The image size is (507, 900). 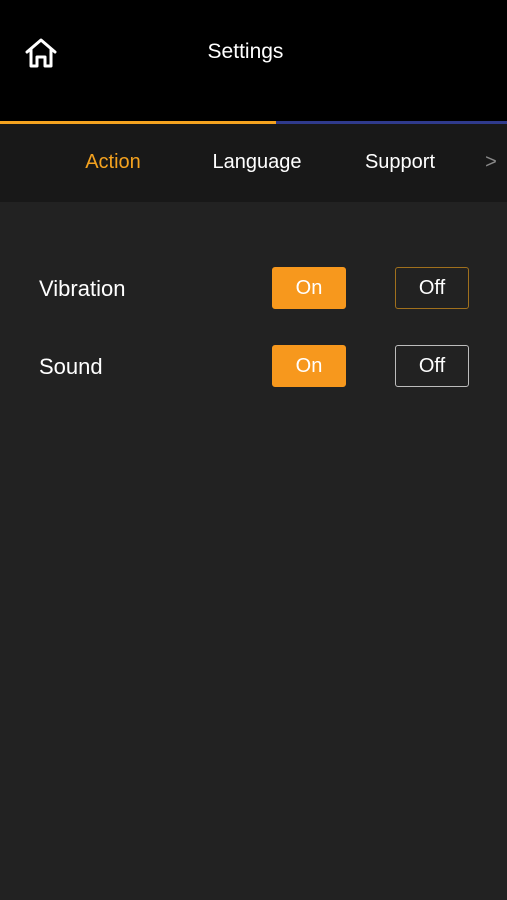 I want to click on sound-label: Sound, so click(x=71, y=366).